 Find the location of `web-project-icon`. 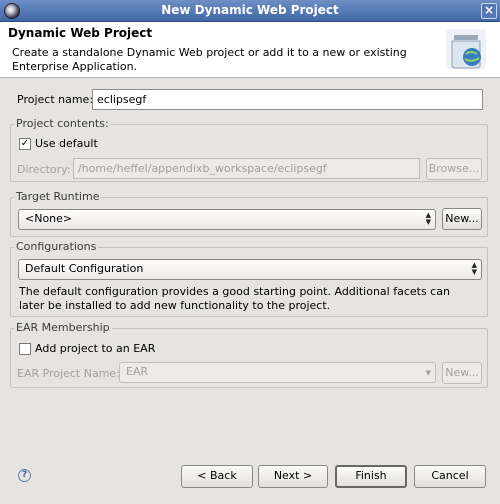

web-project-icon is located at coordinates (466, 49).